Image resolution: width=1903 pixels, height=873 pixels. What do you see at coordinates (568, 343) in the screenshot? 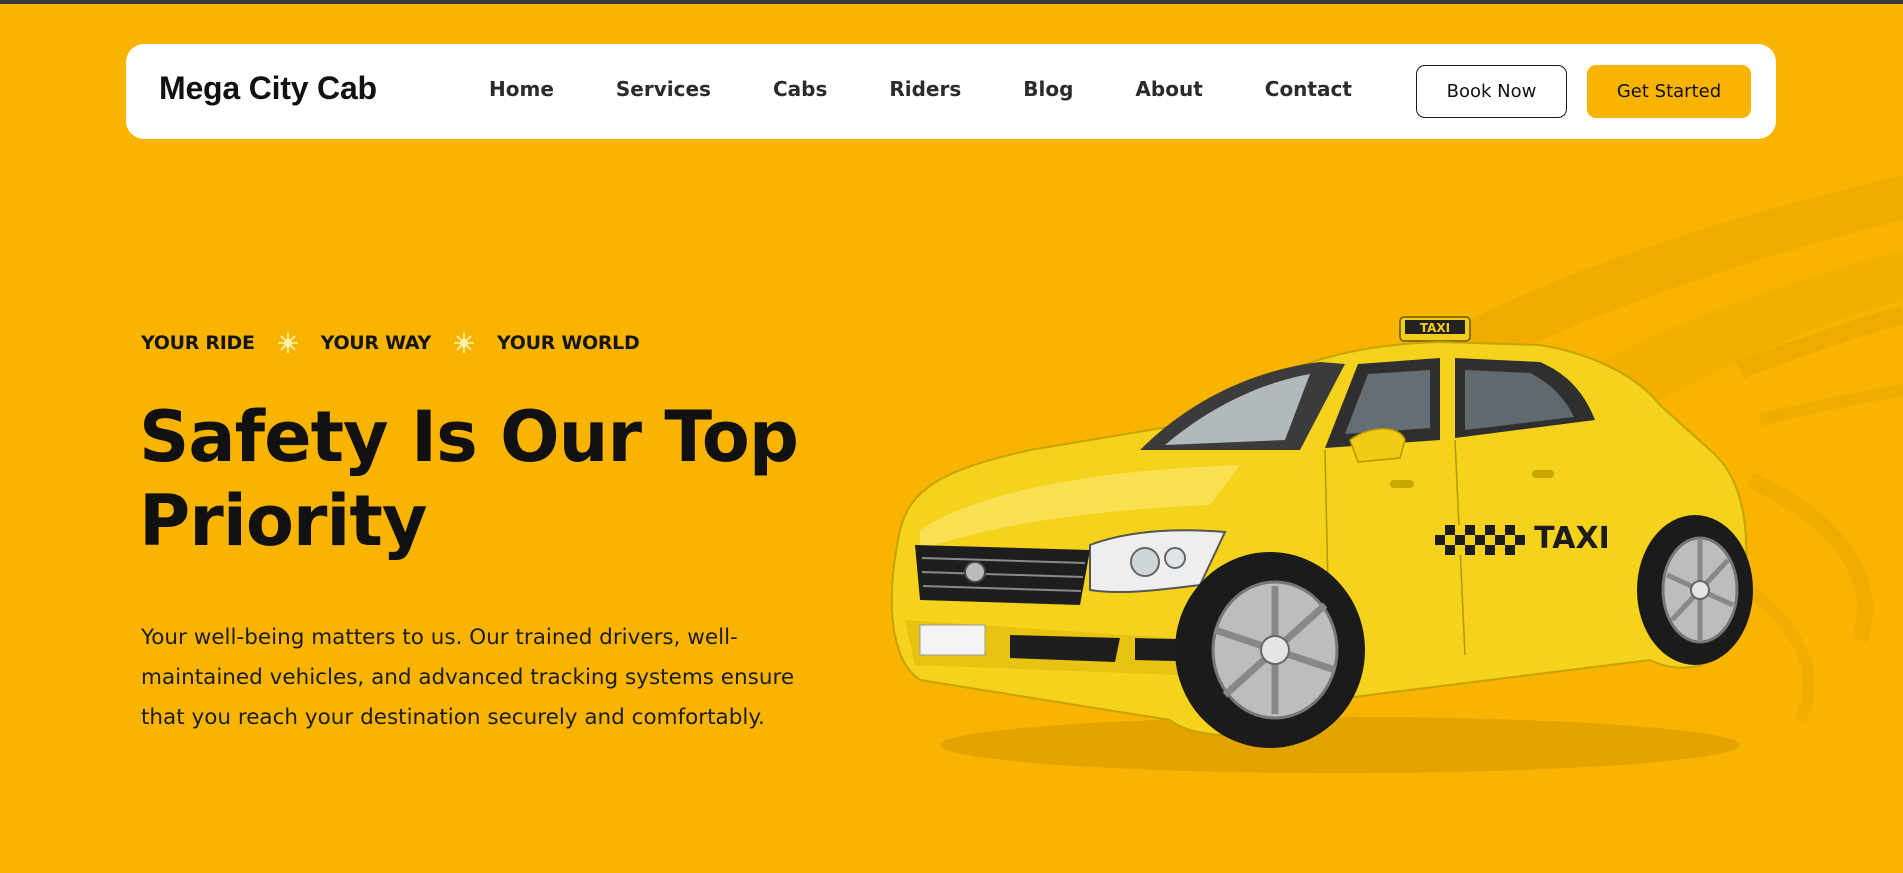
I see `tagline-your-world: YOUR WORLD` at bounding box center [568, 343].